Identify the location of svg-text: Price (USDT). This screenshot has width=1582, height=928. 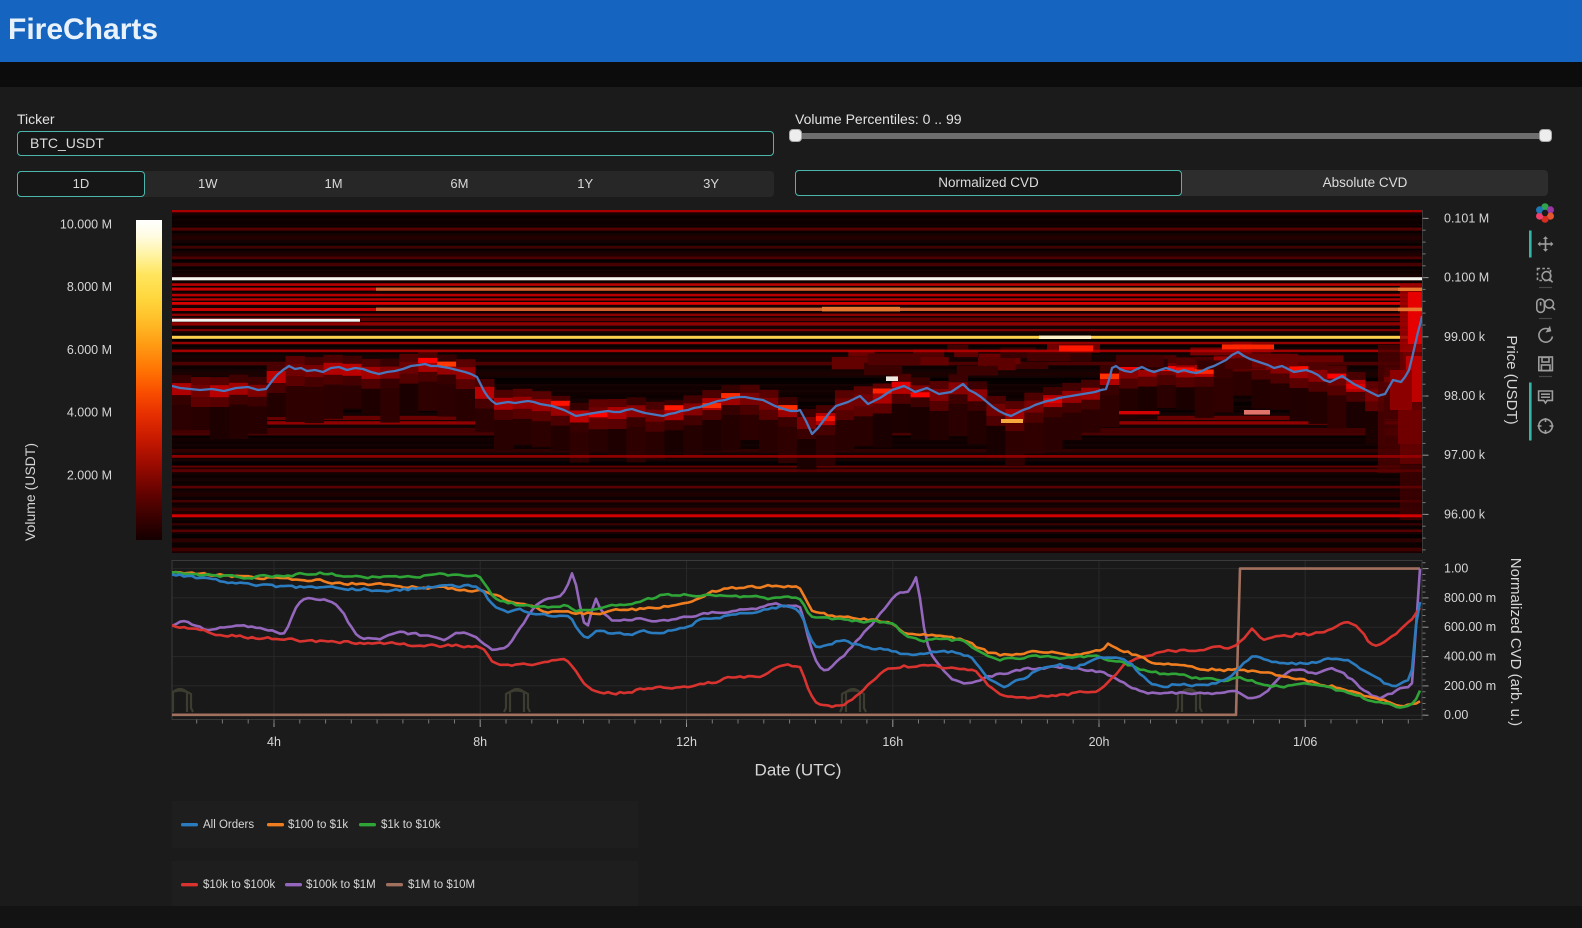
(1511, 379).